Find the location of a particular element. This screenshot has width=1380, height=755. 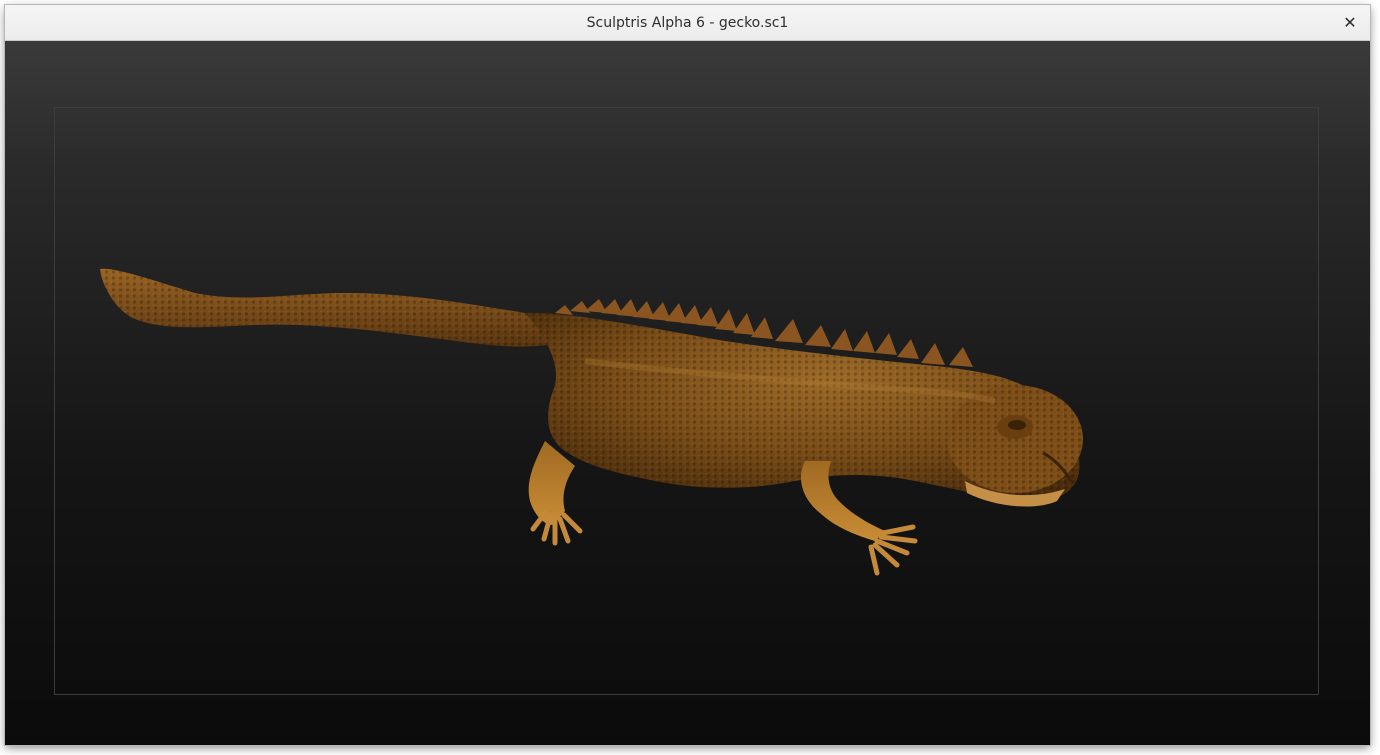

close-button: ✕ is located at coordinates (1350, 23).